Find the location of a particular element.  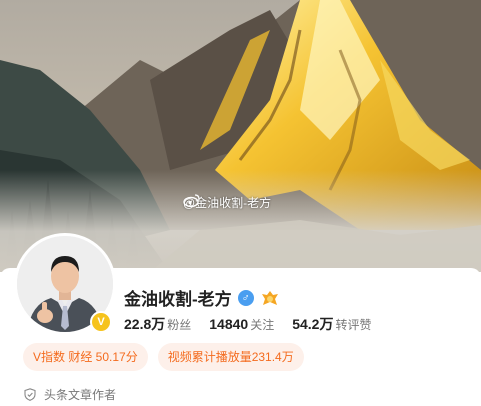

weibo-icon is located at coordinates (191, 200).